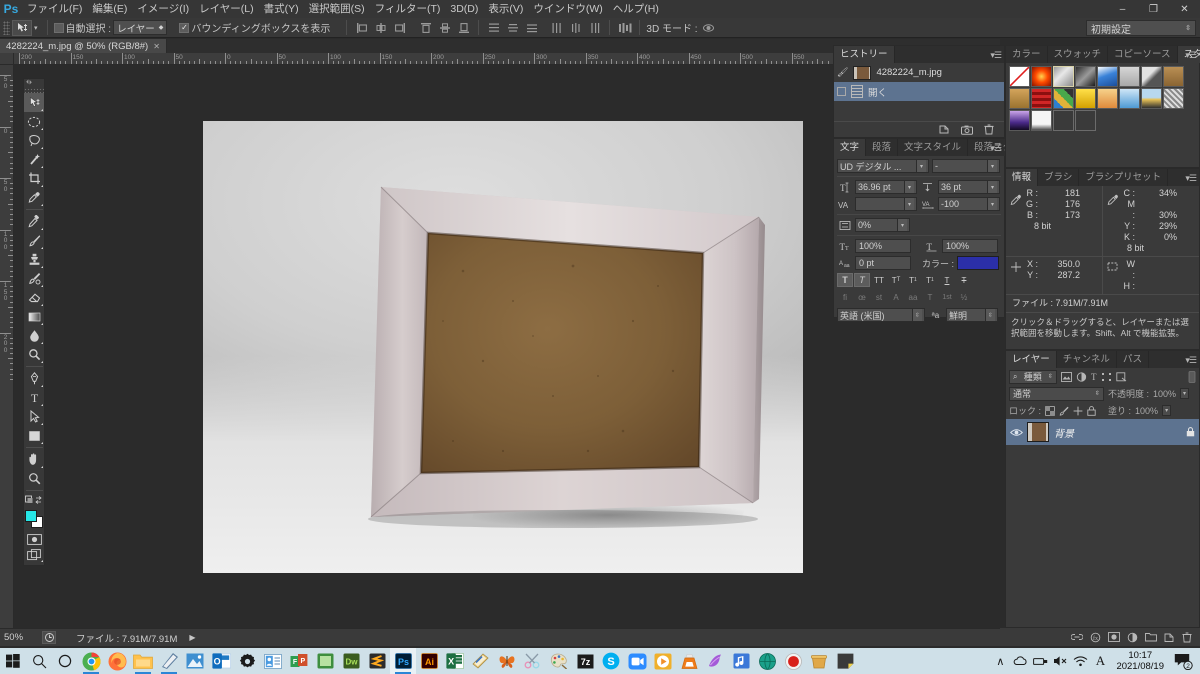  What do you see at coordinates (247, 661) in the screenshot?
I see `settings-taskbar-icon` at bounding box center [247, 661].